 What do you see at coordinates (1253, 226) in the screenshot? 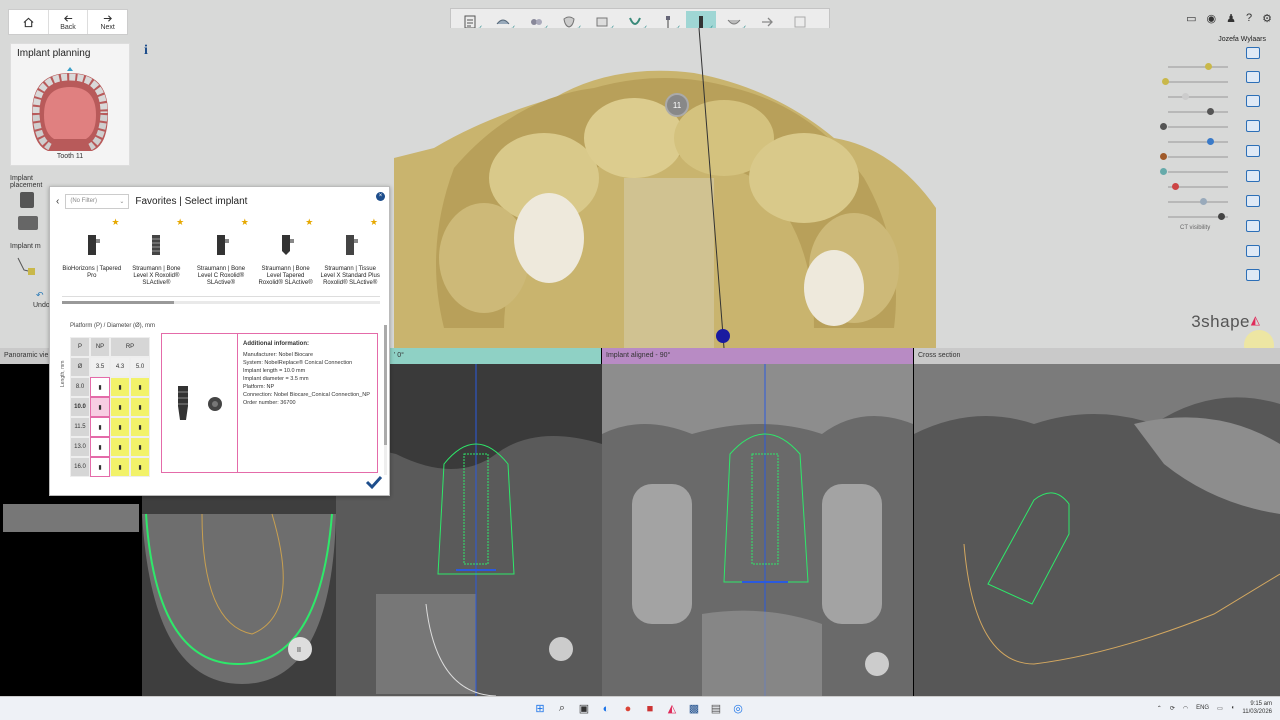
I see `light-icon` at bounding box center [1253, 226].